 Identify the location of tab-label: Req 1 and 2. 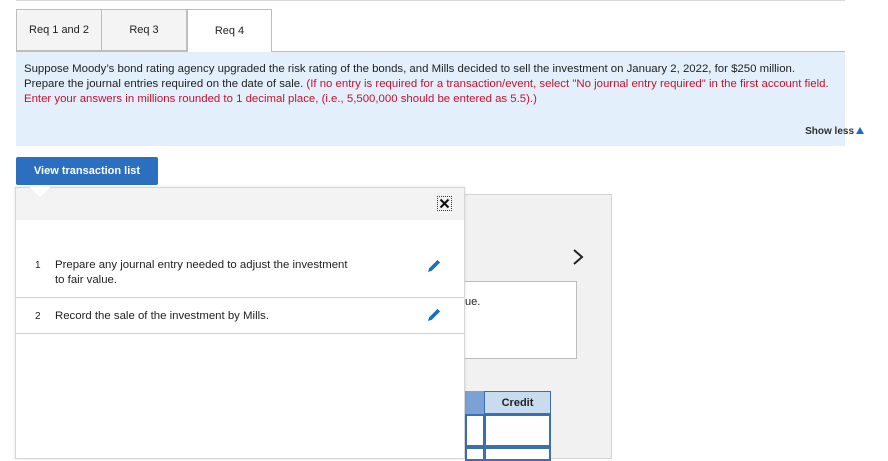
(59, 30).